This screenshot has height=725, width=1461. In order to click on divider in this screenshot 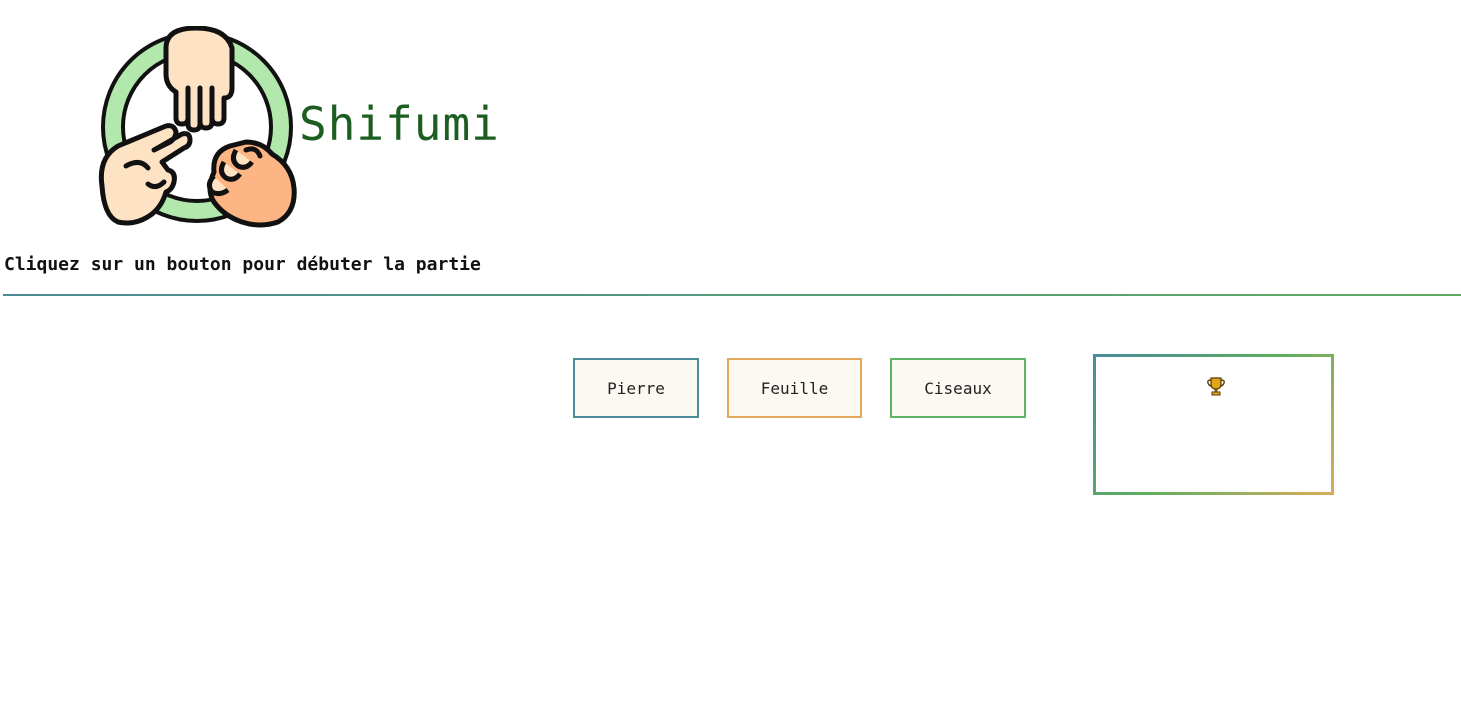, I will do `click(732, 295)`.